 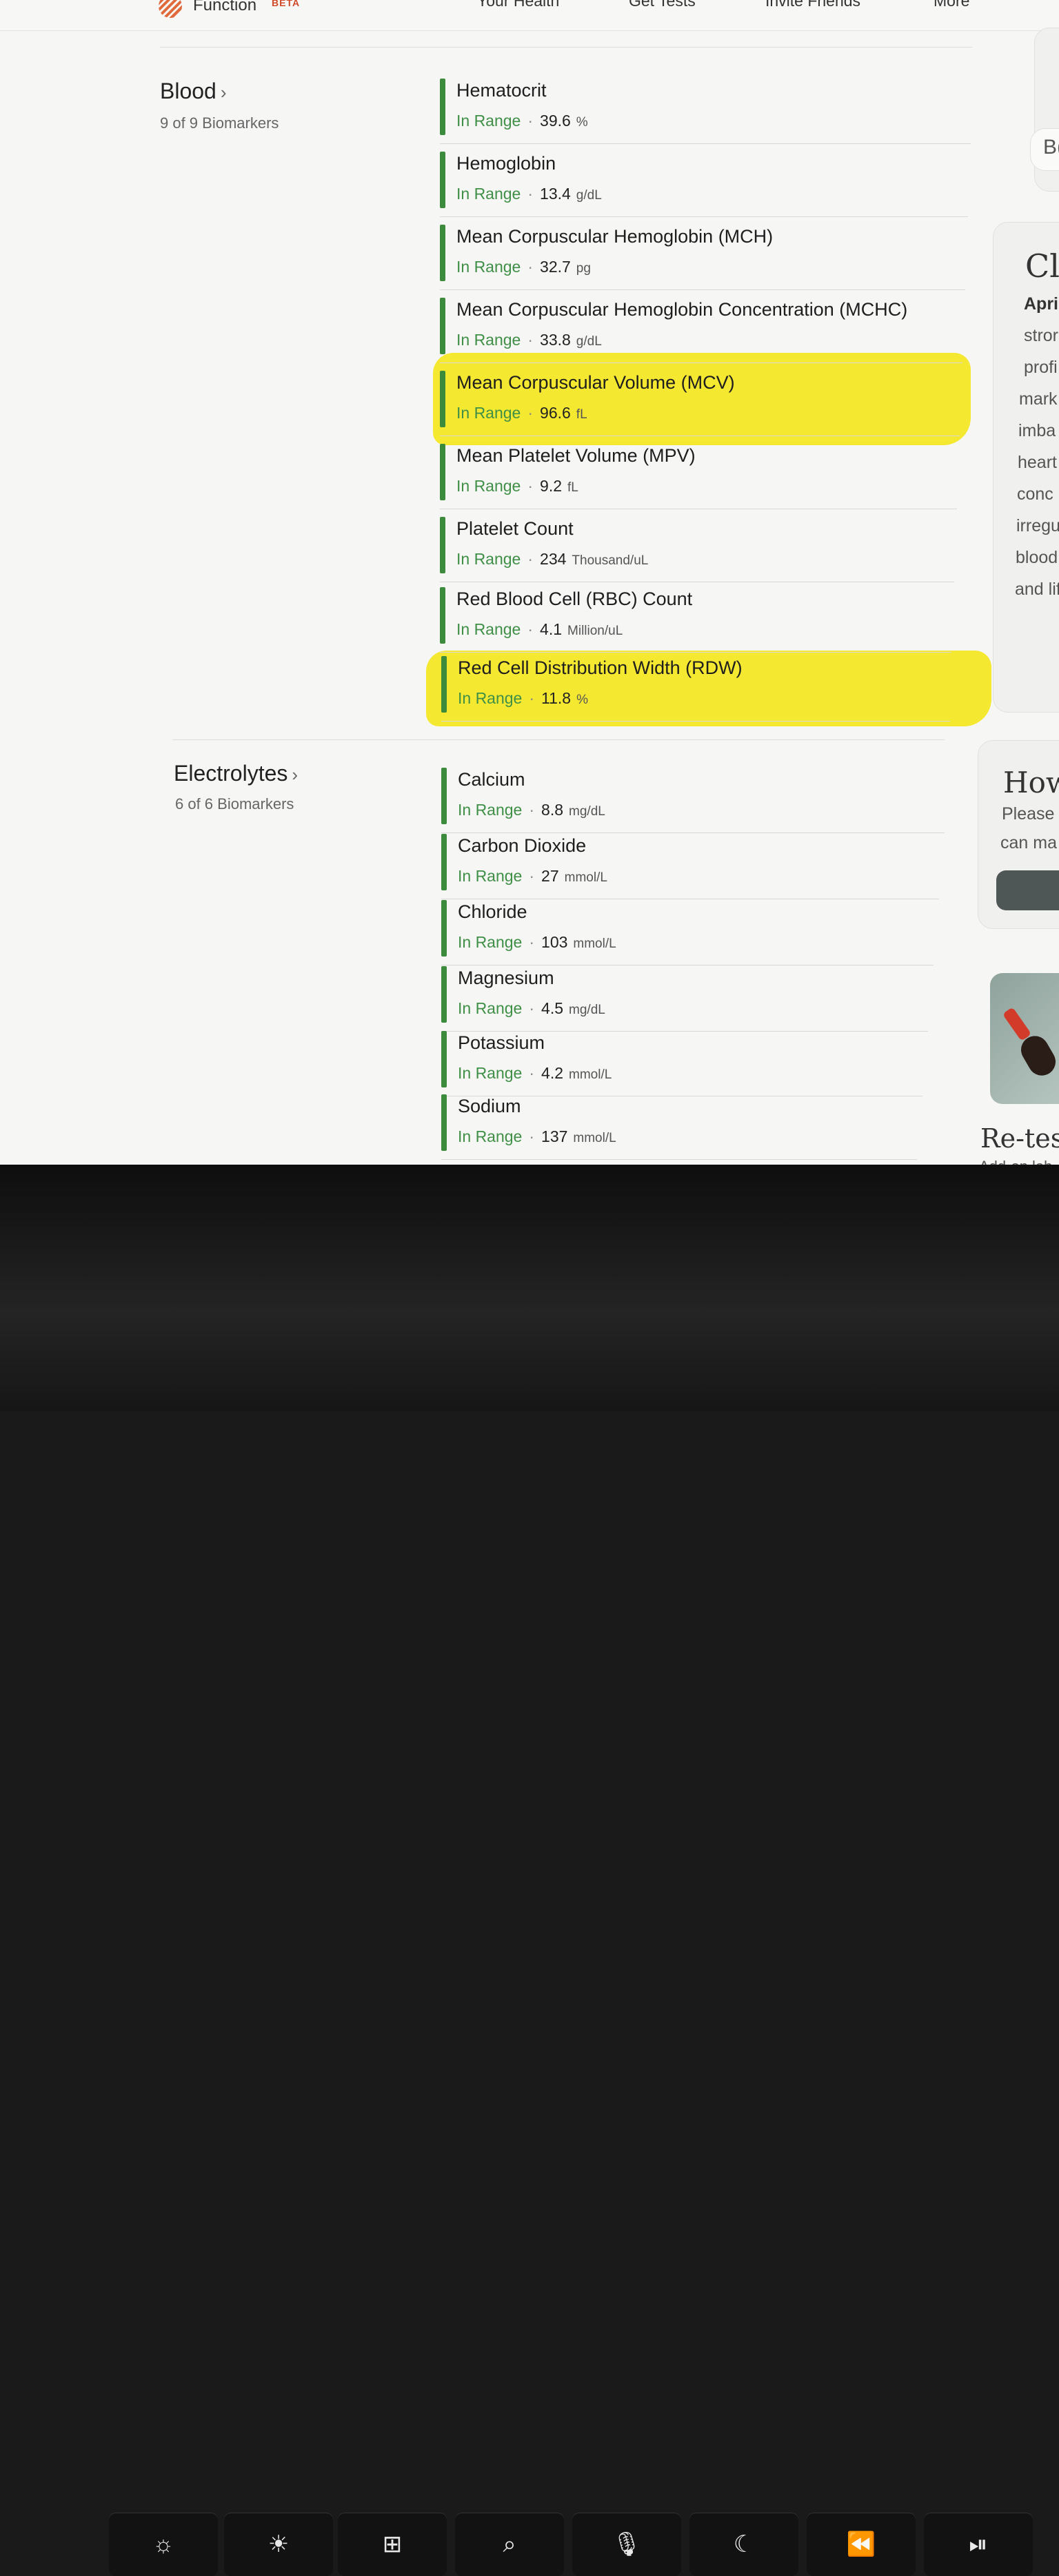 What do you see at coordinates (862, 2544) in the screenshot?
I see `rewind-icon: ⏪` at bounding box center [862, 2544].